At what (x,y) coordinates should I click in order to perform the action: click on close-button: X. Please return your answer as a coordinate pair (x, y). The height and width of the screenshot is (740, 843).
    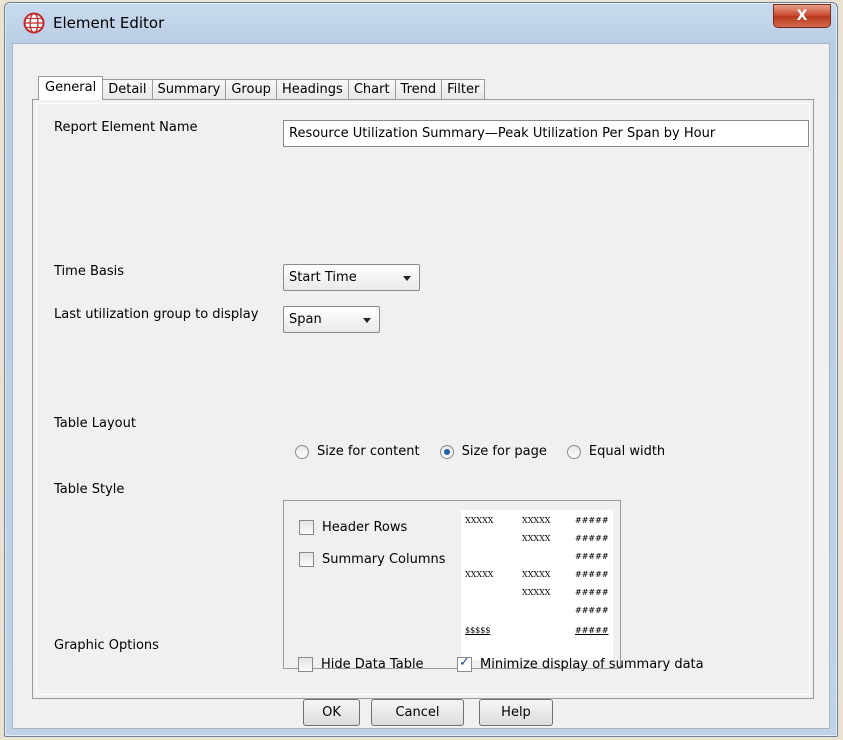
    Looking at the image, I should click on (802, 16).